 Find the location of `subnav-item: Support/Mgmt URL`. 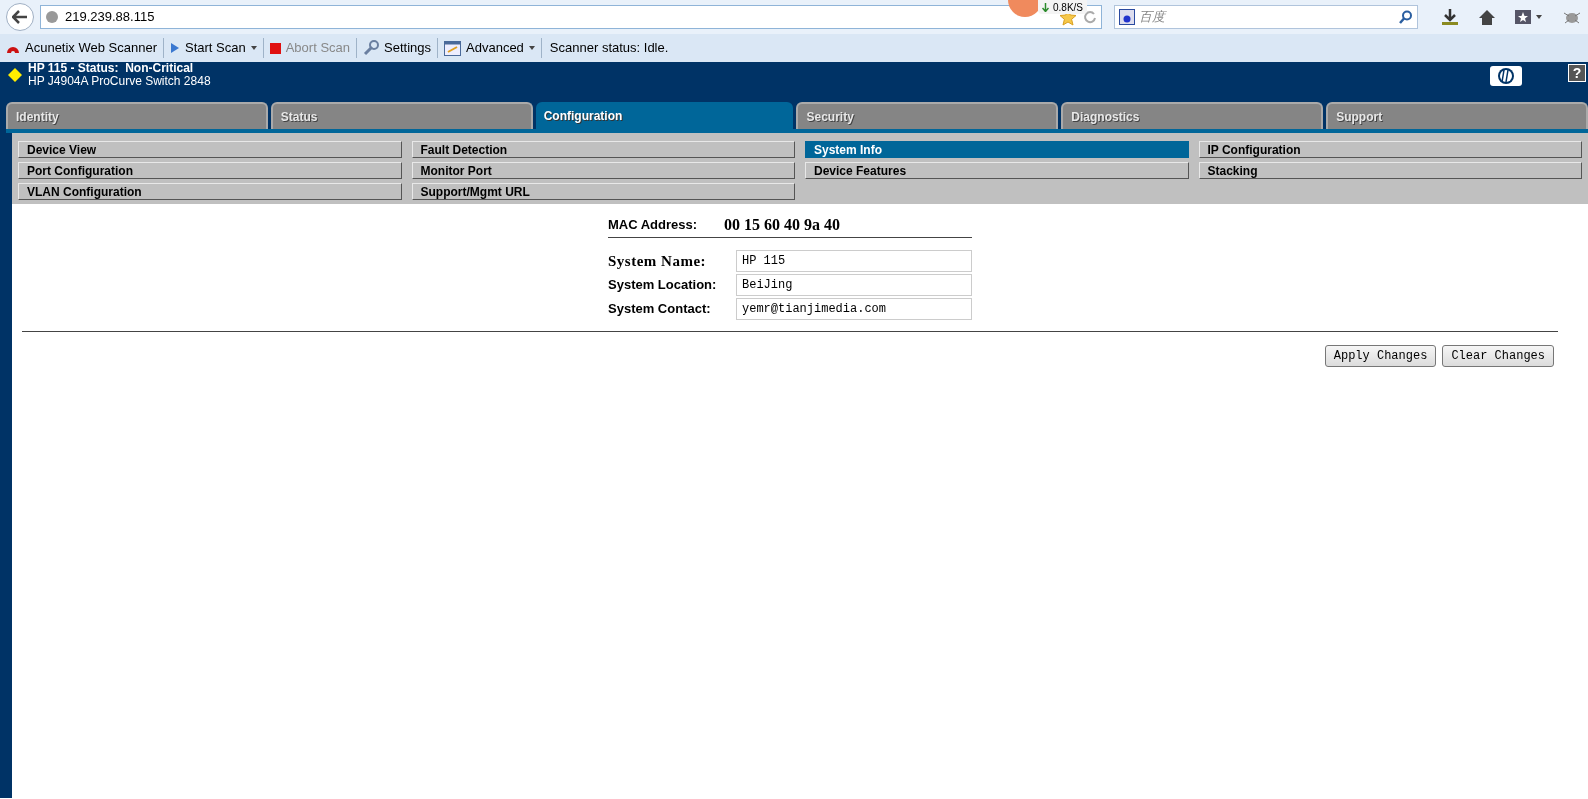

subnav-item: Support/Mgmt URL is located at coordinates (603, 191).